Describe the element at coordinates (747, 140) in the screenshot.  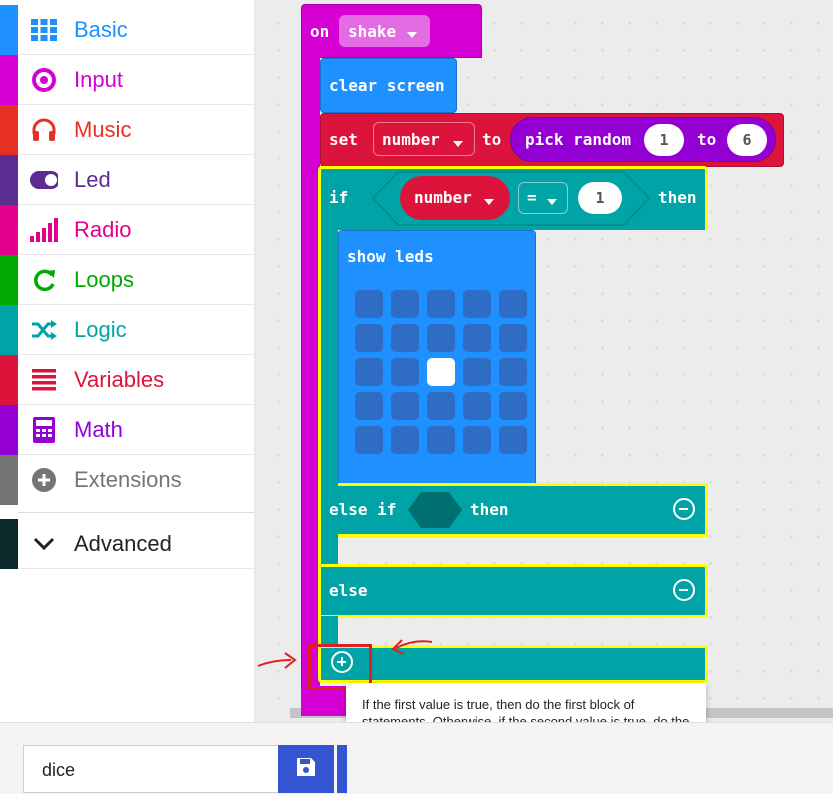
I see `random-max-input: 6` at that location.